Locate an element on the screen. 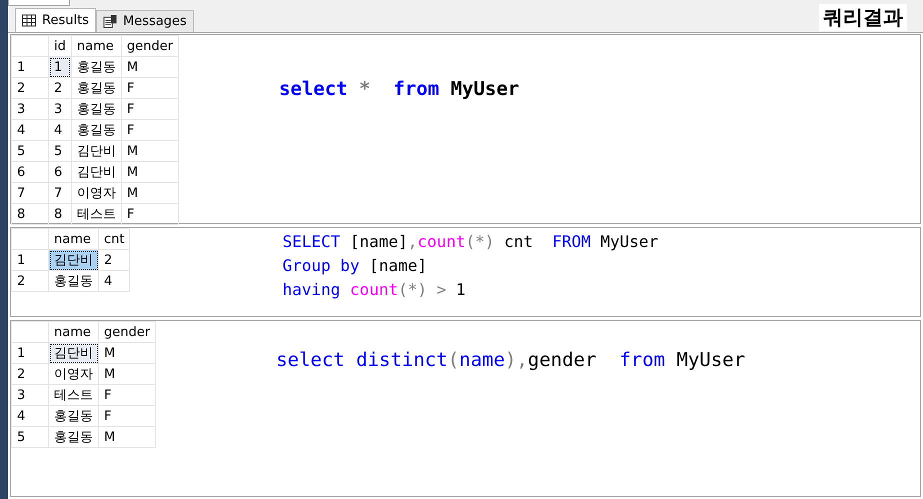  row-number: 6 is located at coordinates (30, 172).